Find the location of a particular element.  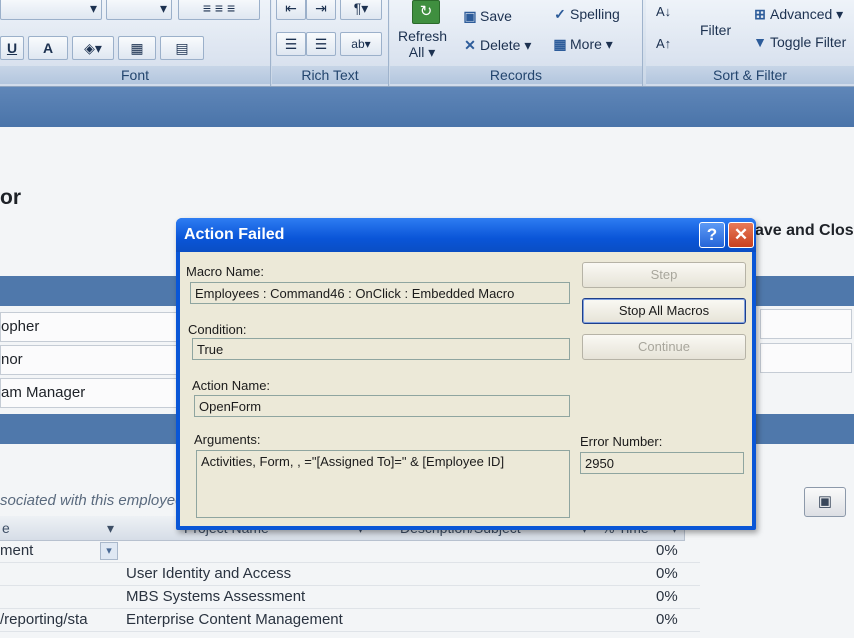

font-group: ▾ ▾ ≡ ≡ ≡ U A ◈▾ ▦ ▤ Font is located at coordinates (135, 43).